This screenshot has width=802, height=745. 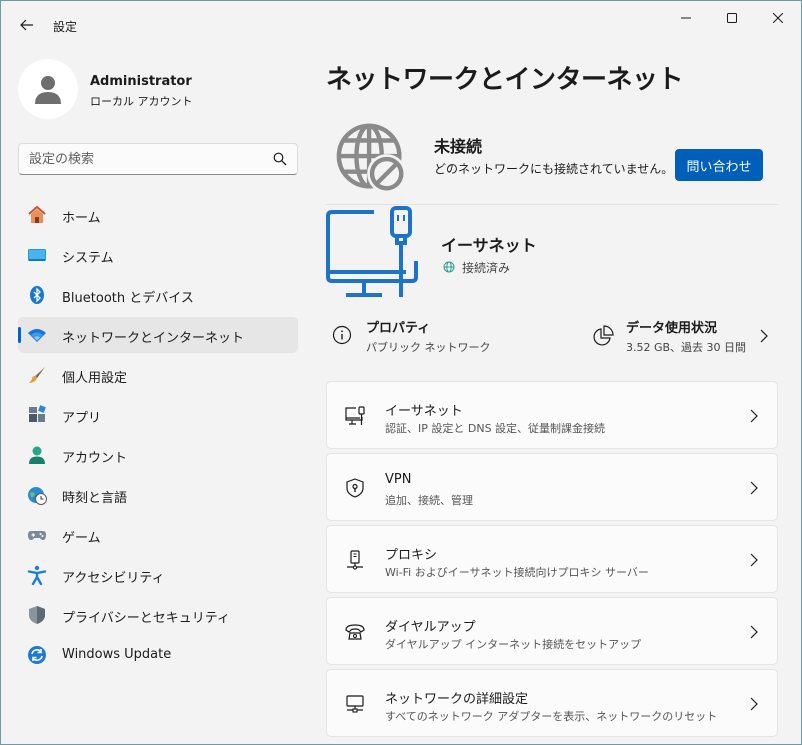 What do you see at coordinates (158, 455) in the screenshot?
I see `sidebar-item-accounts: アカウント` at bounding box center [158, 455].